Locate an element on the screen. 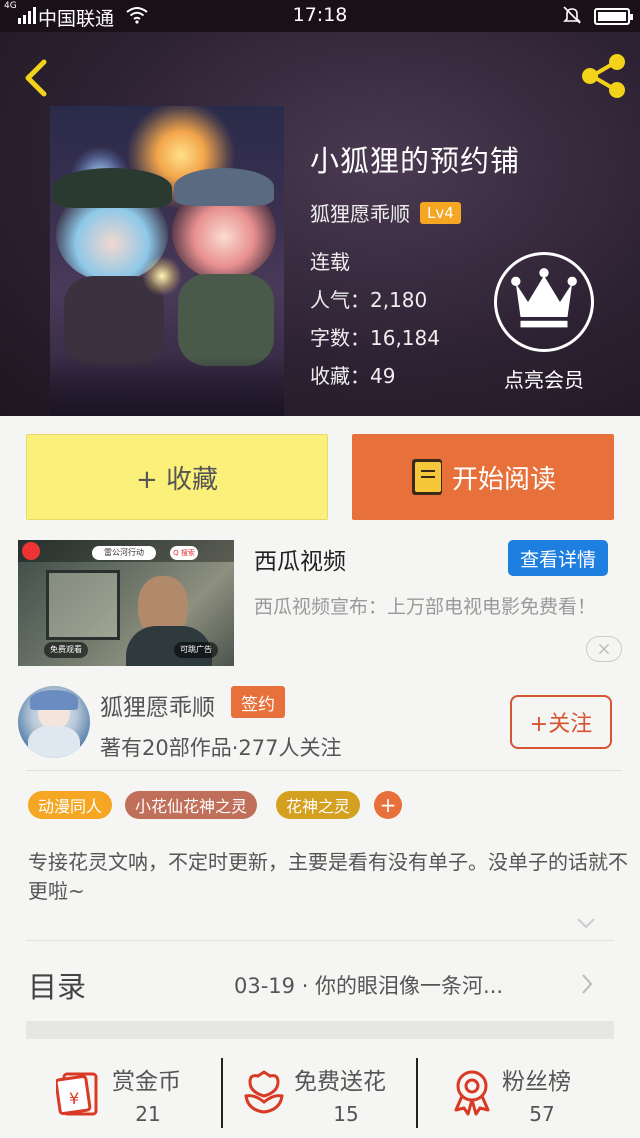 Image resolution: width=640 pixels, height=1138 pixels. stat-label: 收藏： is located at coordinates (340, 376).